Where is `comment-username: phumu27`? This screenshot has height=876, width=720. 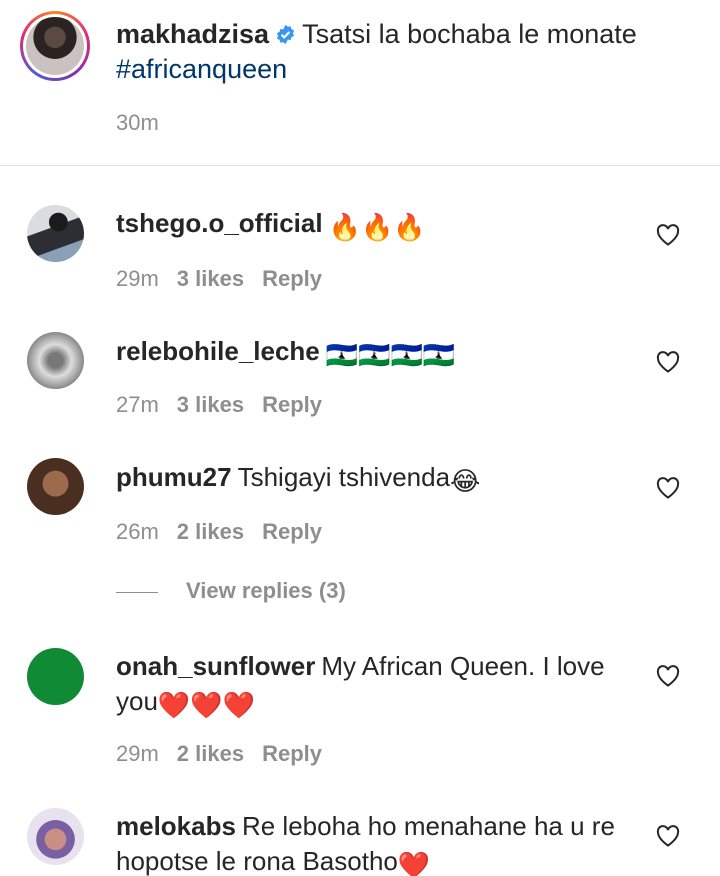 comment-username: phumu27 is located at coordinates (174, 477).